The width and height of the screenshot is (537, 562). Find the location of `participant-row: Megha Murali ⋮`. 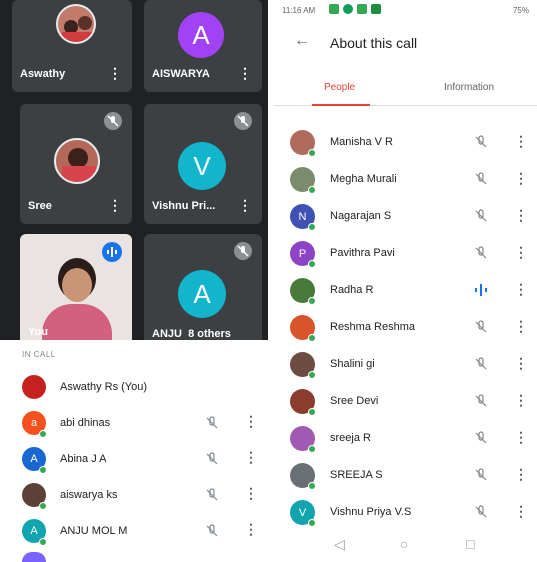

participant-row: Megha Murali ⋮ is located at coordinates (405, 179).